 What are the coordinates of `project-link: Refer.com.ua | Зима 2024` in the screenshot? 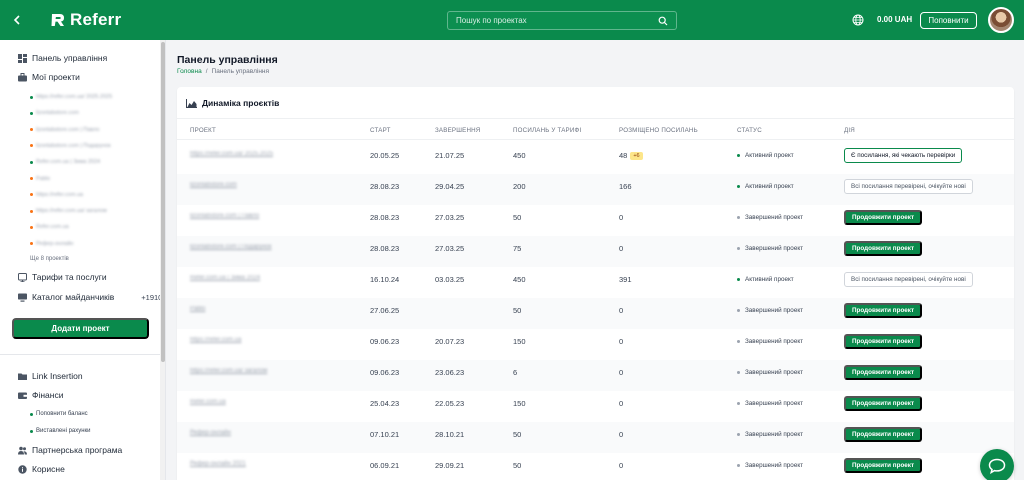 It's located at (225, 278).